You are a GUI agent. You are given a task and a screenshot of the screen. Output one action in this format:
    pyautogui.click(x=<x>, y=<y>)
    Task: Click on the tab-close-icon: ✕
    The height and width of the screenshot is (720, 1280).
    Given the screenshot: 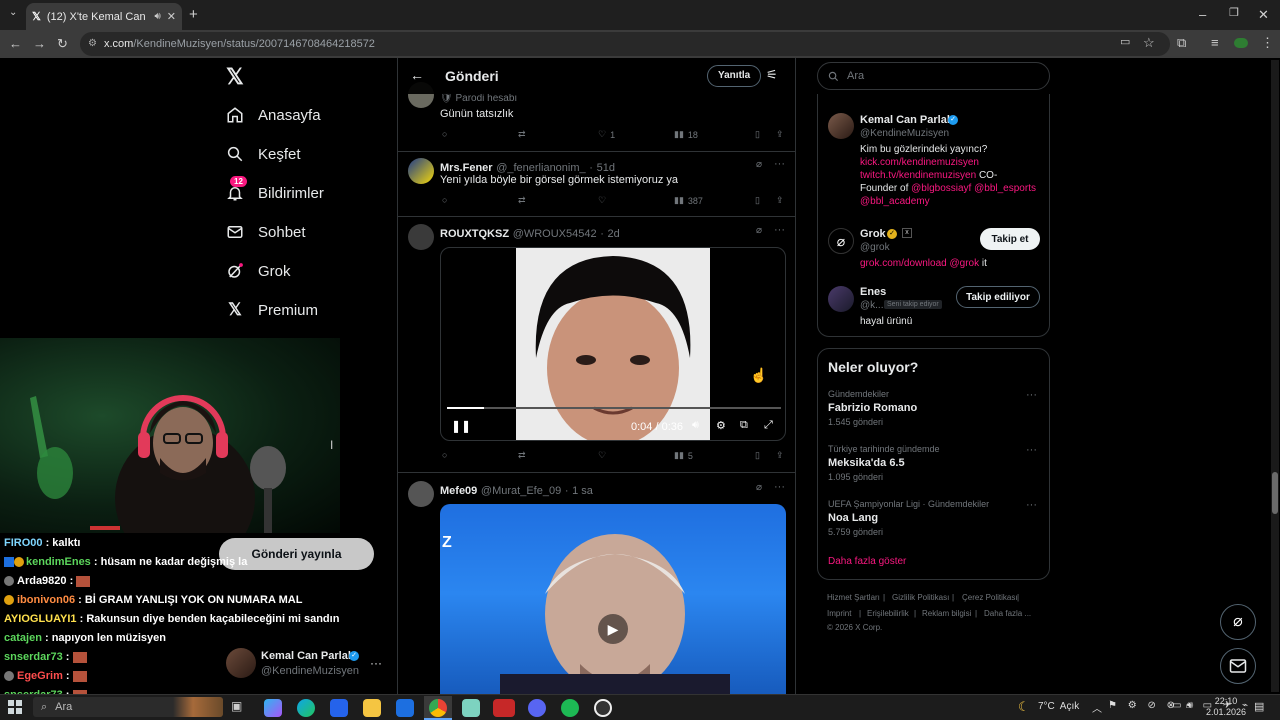 What is the action you would take?
    pyautogui.click(x=171, y=16)
    